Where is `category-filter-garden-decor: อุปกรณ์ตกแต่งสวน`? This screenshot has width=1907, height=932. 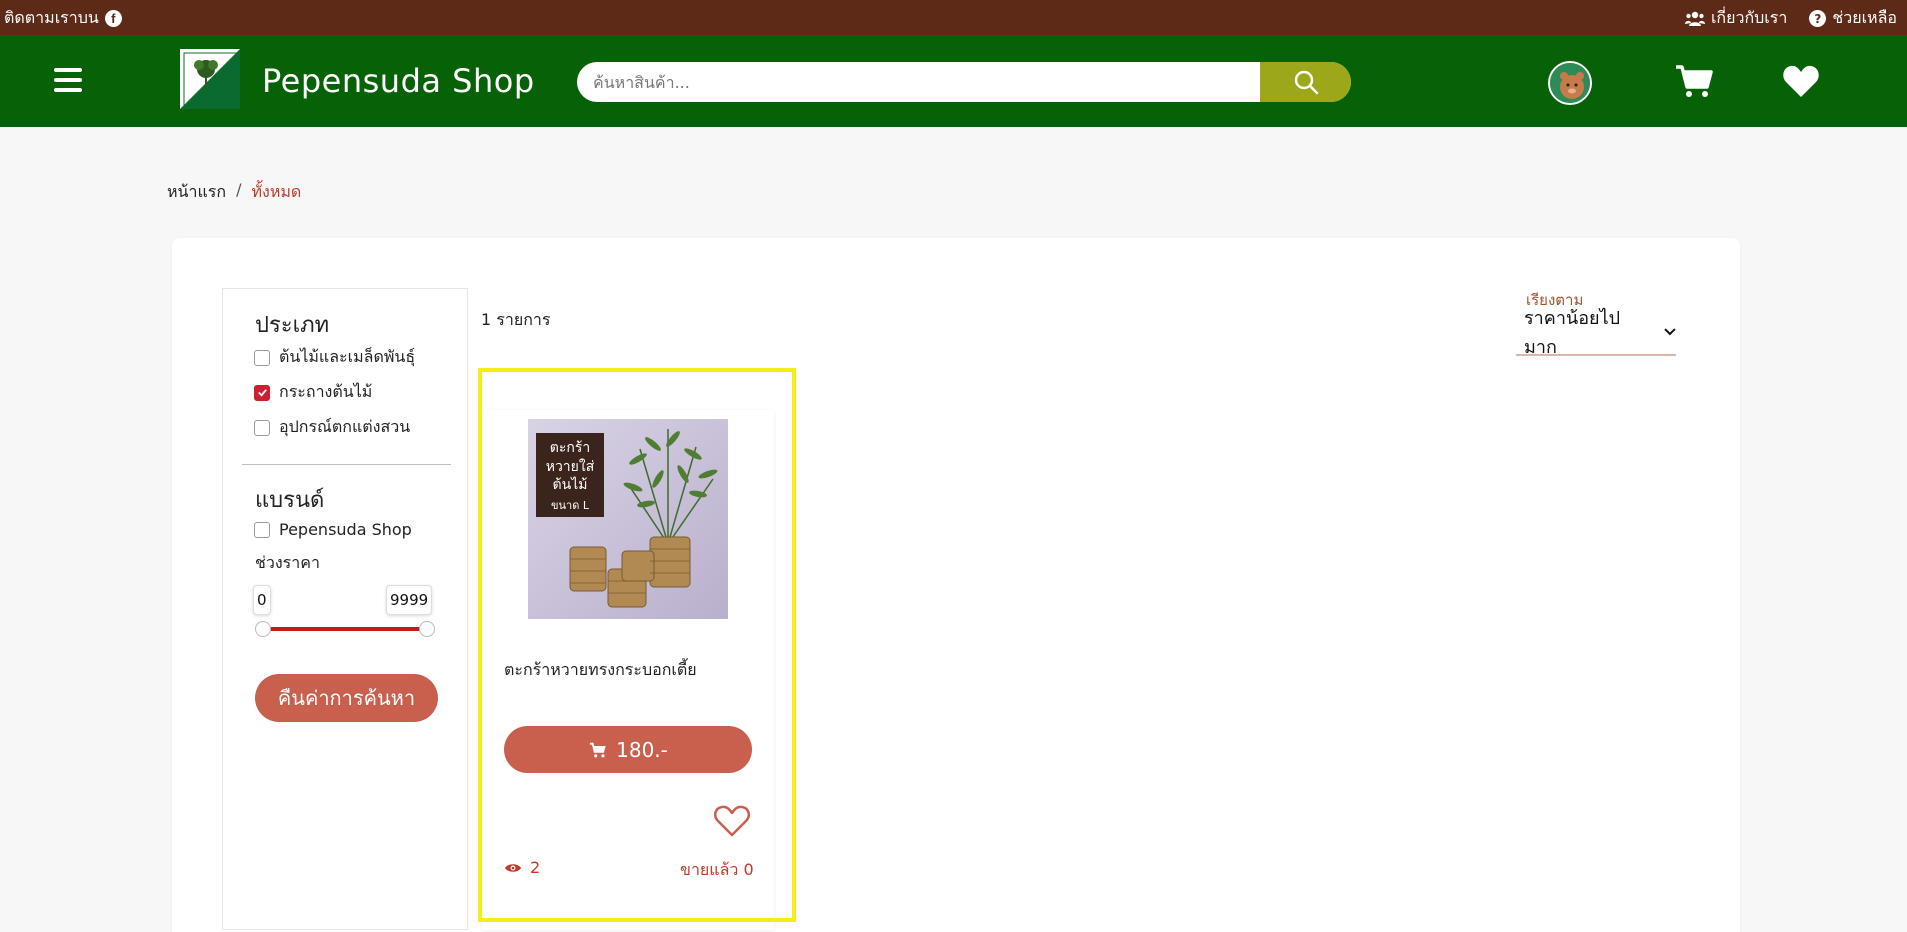 category-filter-garden-decor: อุปกรณ์ตกแต่งสวน is located at coordinates (332, 427).